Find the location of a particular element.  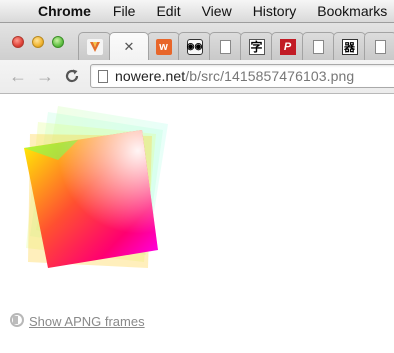

tab-strip: ✕ w ◉◉ 字 P 器 is located at coordinates (197, 42).